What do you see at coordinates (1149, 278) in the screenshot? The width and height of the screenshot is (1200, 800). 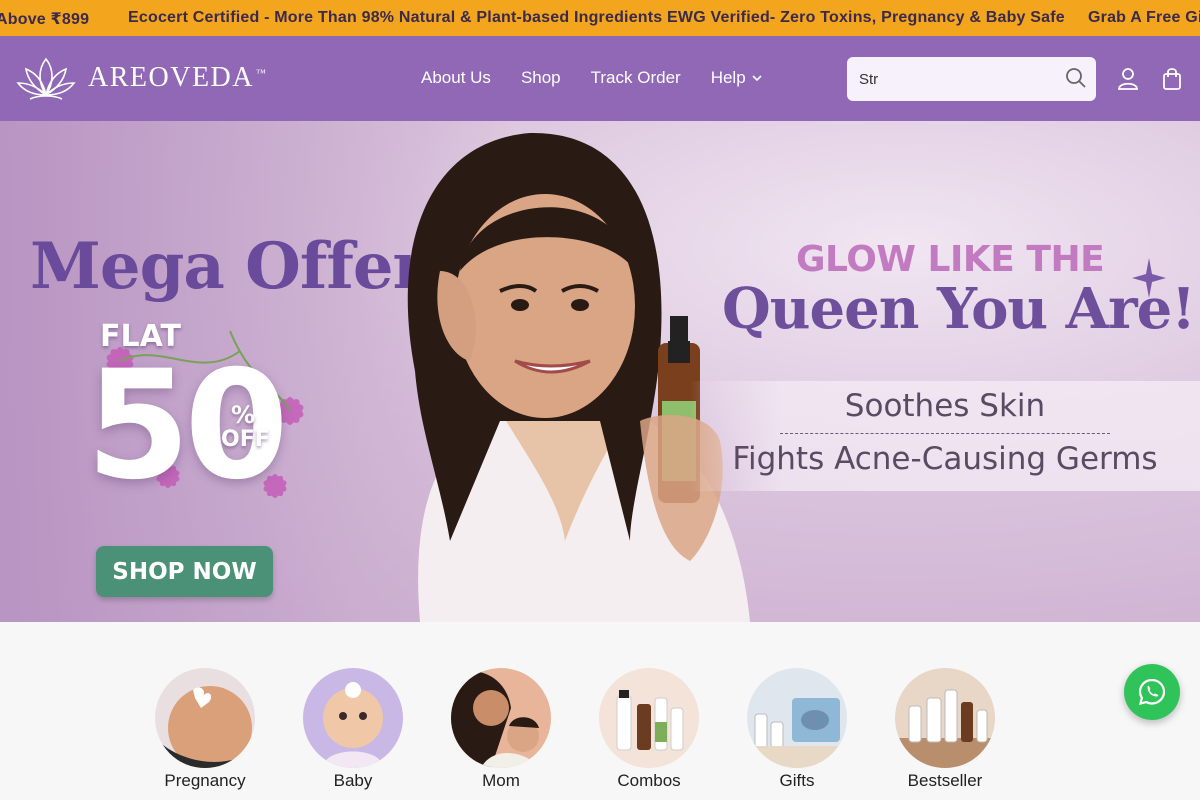 I see `sparkle-icon` at bounding box center [1149, 278].